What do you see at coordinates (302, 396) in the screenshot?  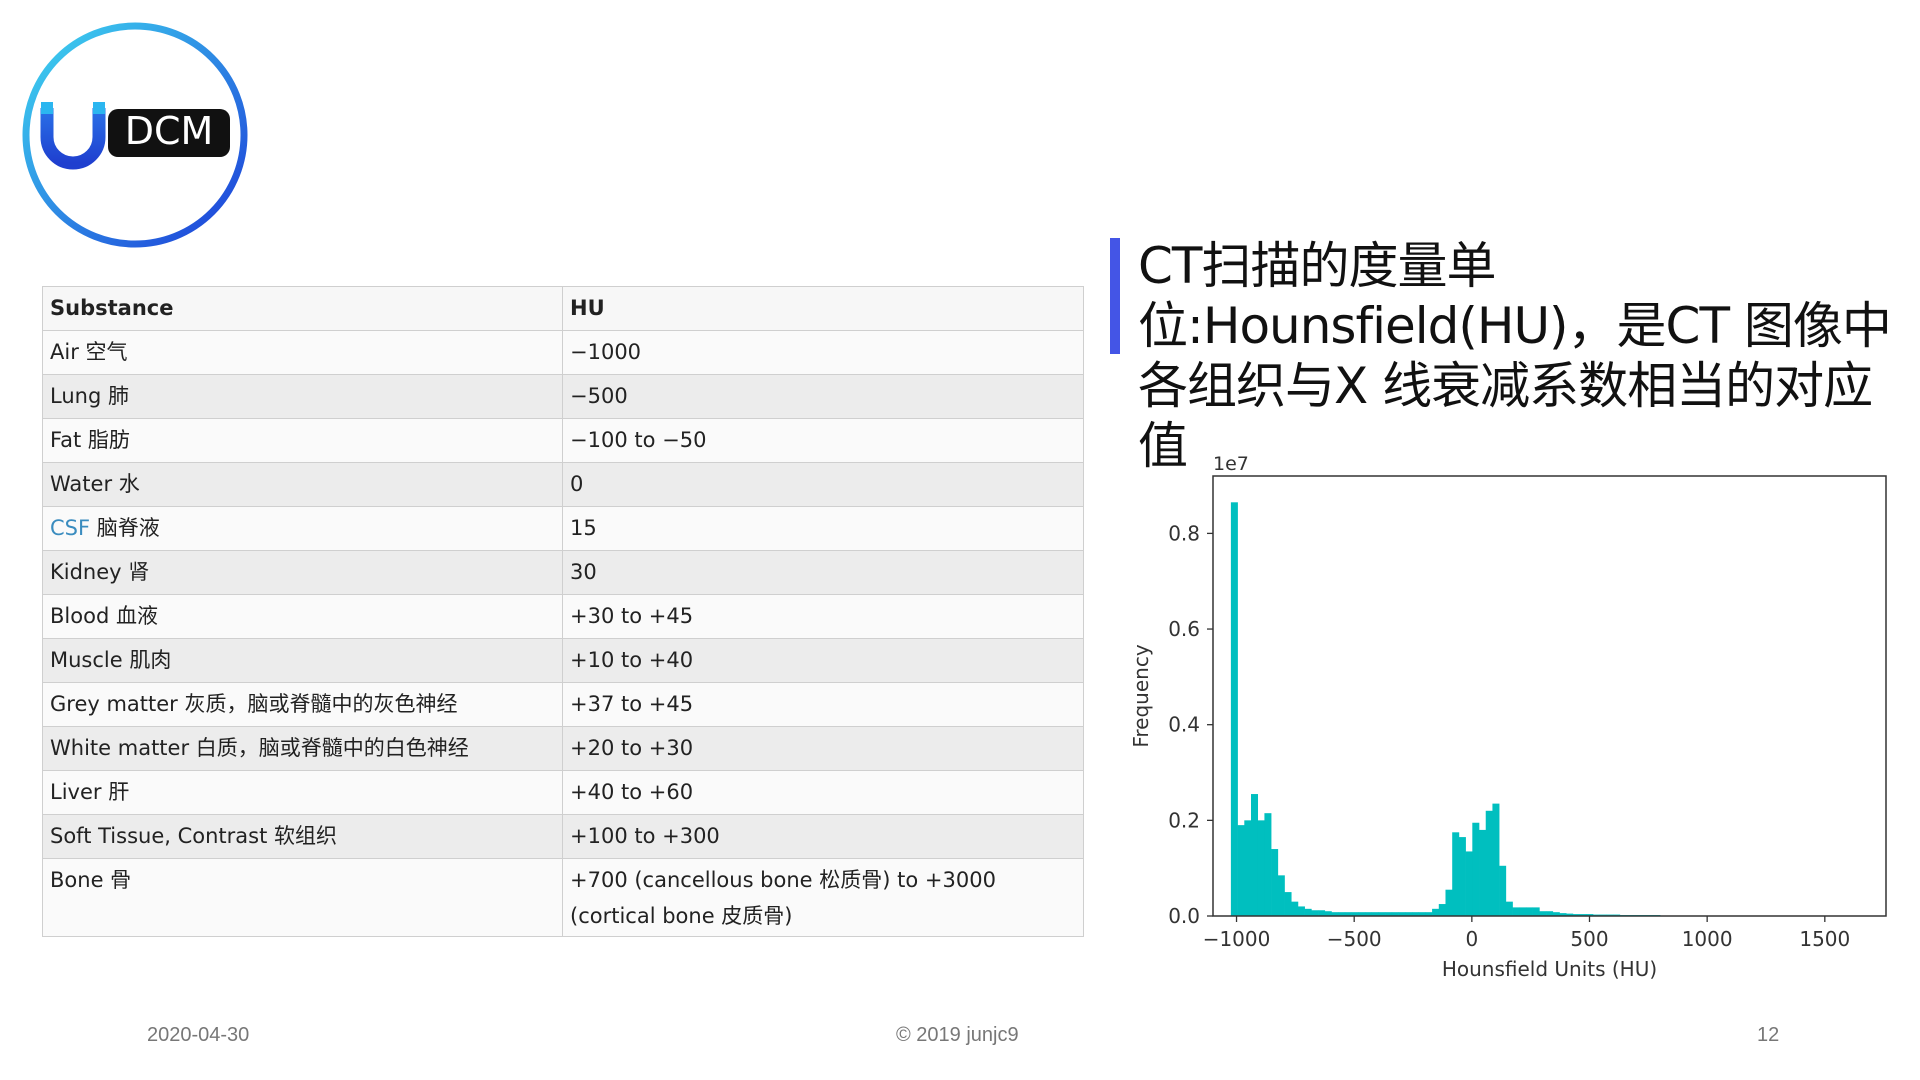 I see `substance-cell: Lung 肺` at bounding box center [302, 396].